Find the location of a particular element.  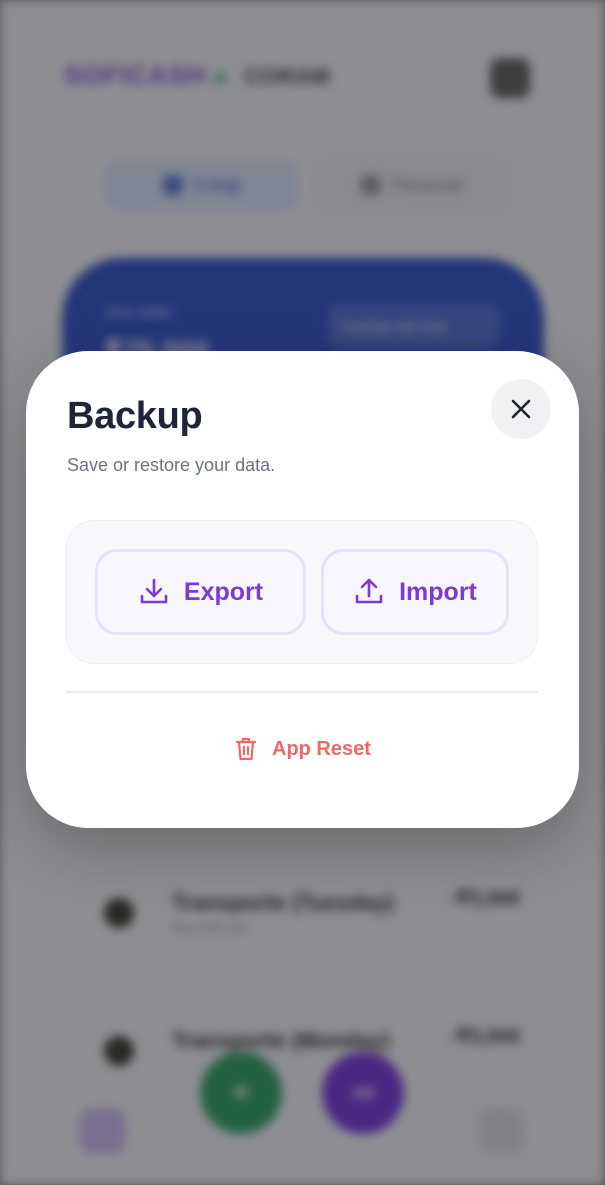

trash-icon is located at coordinates (246, 749).